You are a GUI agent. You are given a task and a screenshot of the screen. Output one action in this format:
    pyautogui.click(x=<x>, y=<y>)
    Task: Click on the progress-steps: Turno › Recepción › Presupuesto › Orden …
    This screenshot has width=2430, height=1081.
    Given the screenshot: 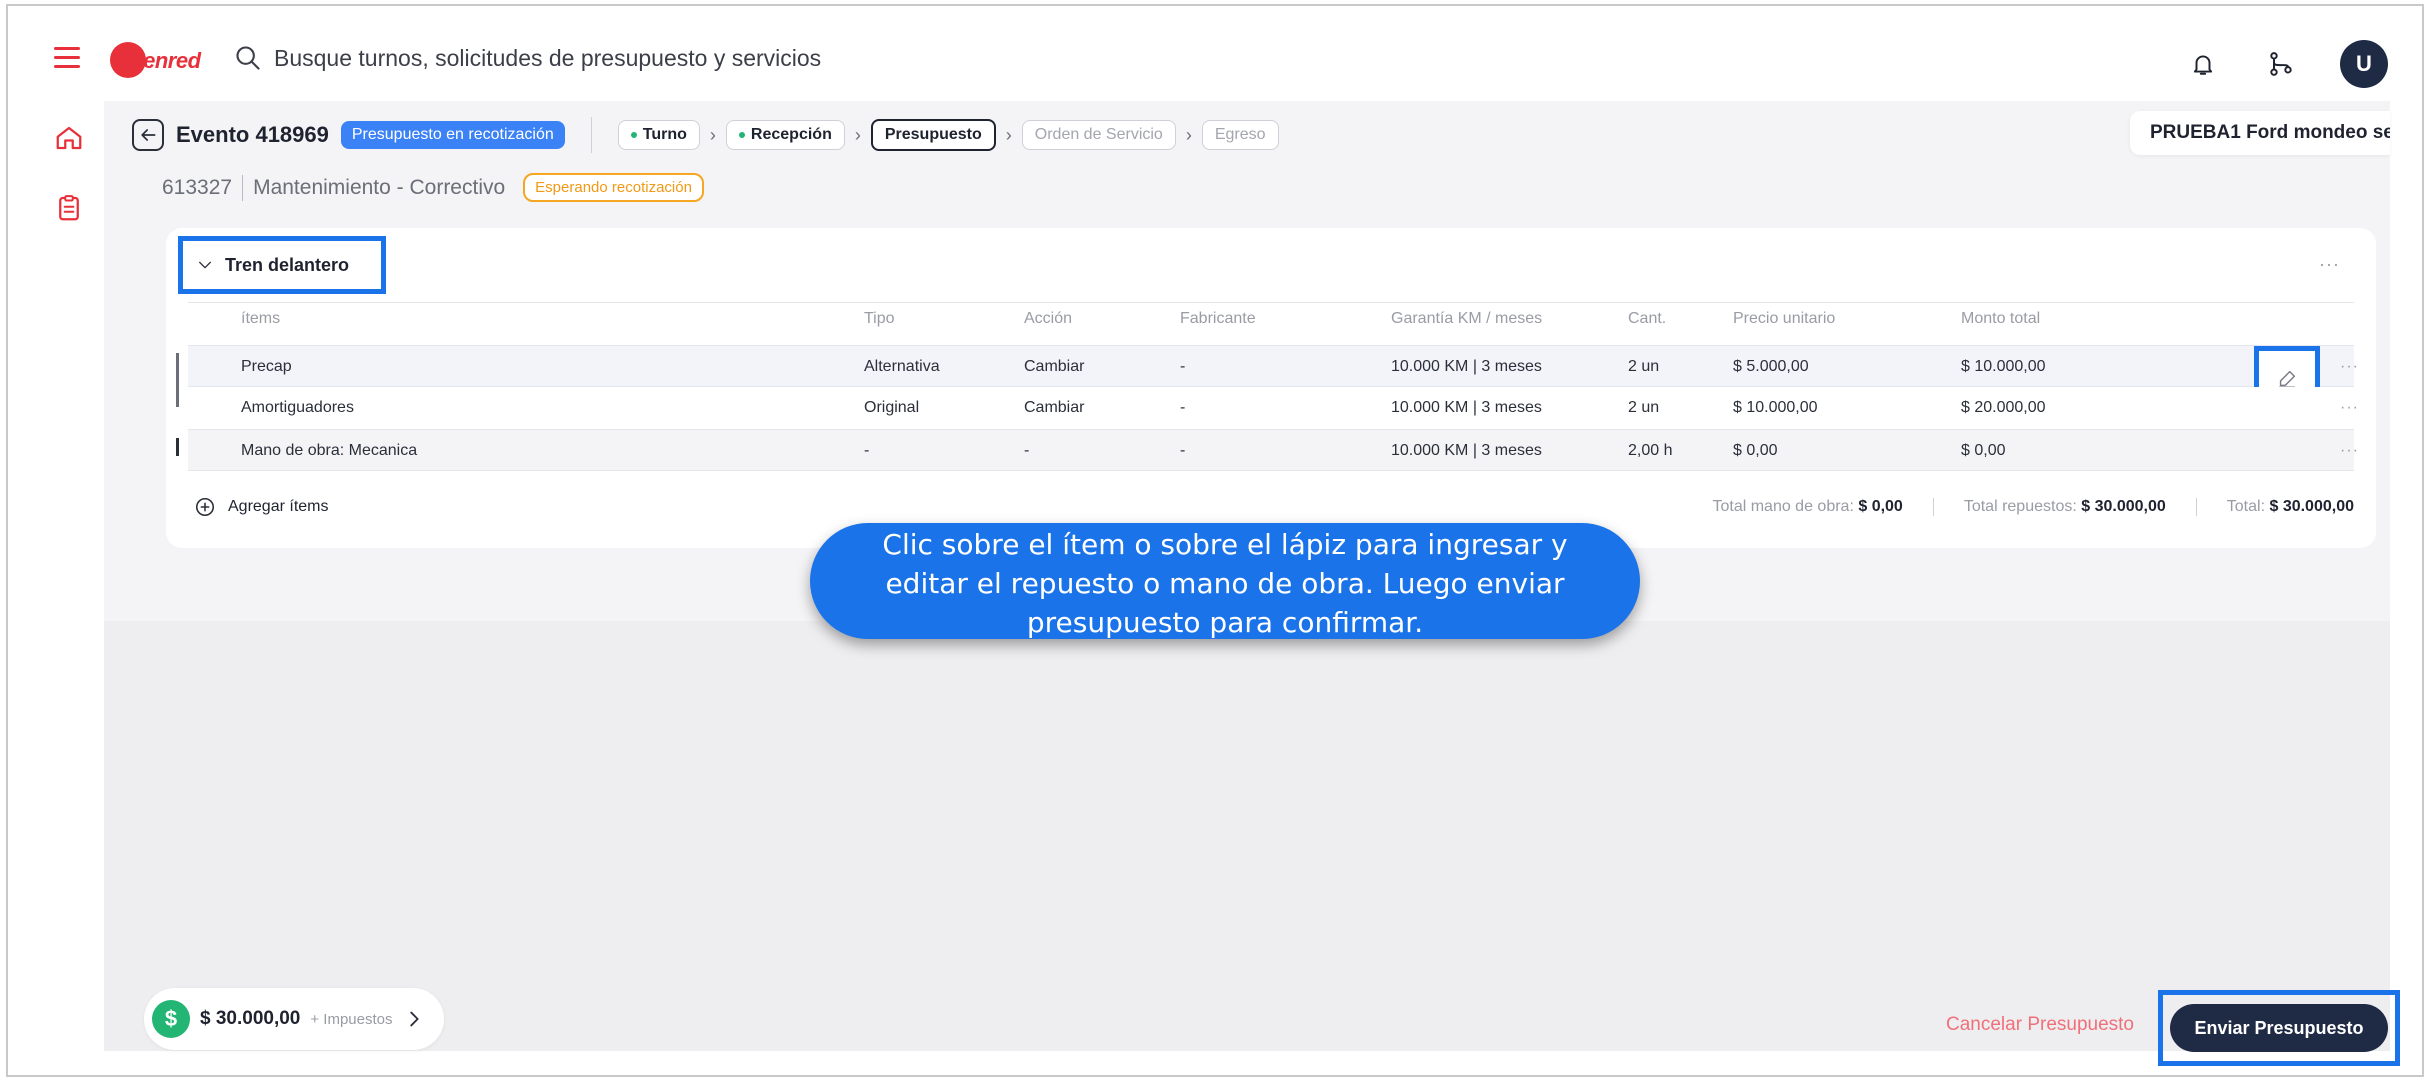 What is the action you would take?
    pyautogui.click(x=948, y=135)
    